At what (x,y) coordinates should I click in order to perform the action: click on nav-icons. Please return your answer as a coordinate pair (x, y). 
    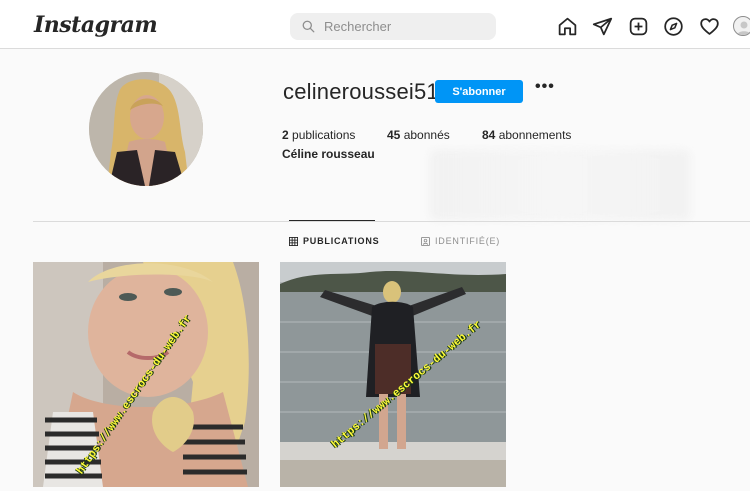
    Looking at the image, I should click on (645, 26).